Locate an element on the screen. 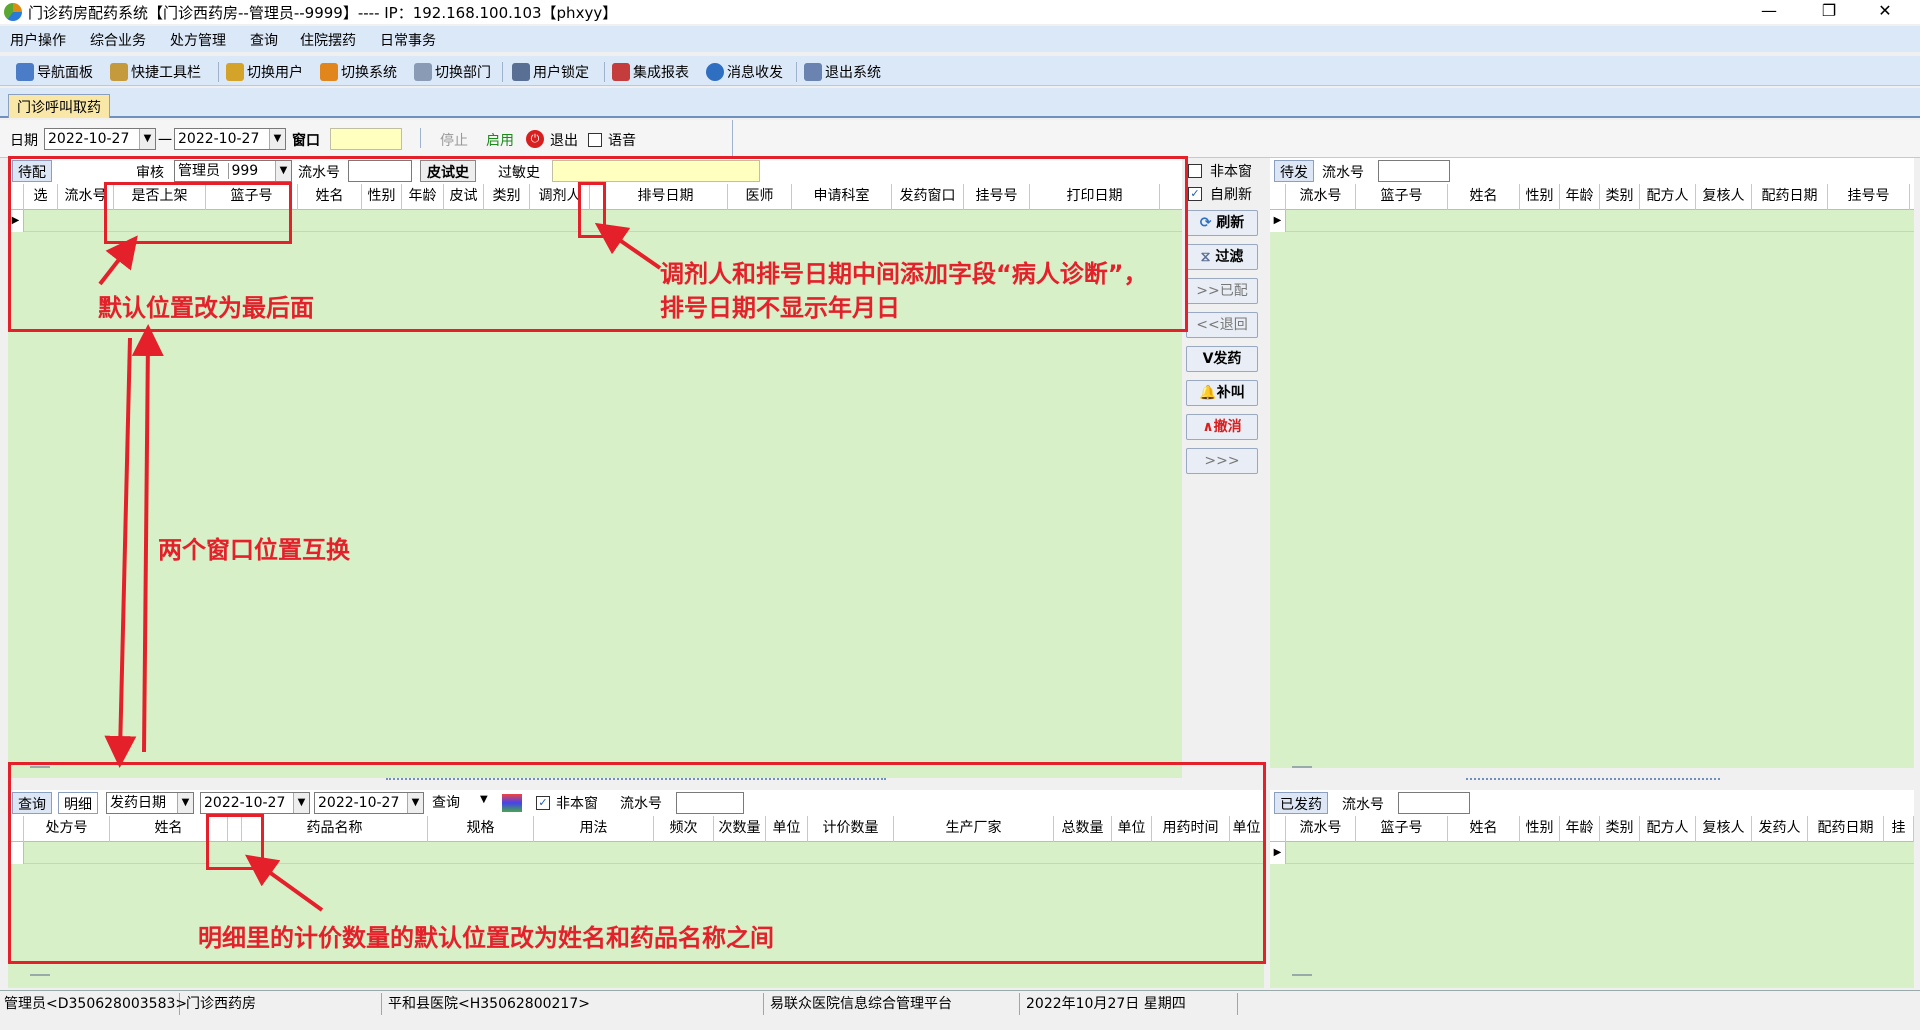 The height and width of the screenshot is (1030, 1920). status-department: 门诊西药房 is located at coordinates (282, 1004).